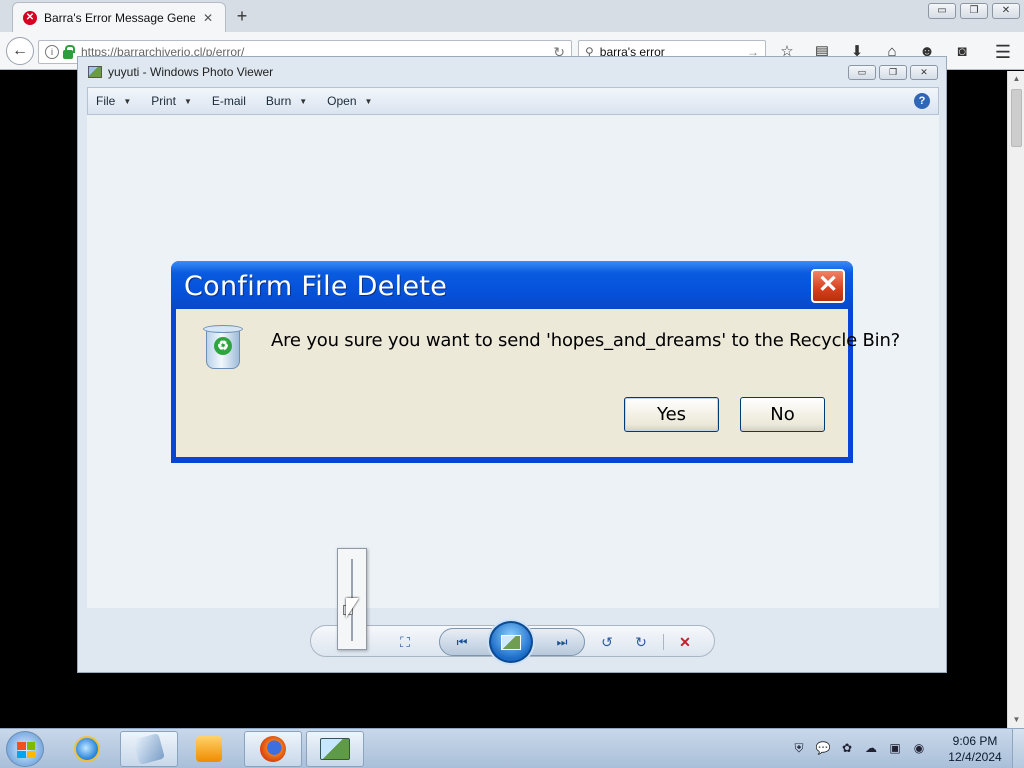 The height and width of the screenshot is (768, 1024). I want to click on taskbar-media-player, so click(209, 749).